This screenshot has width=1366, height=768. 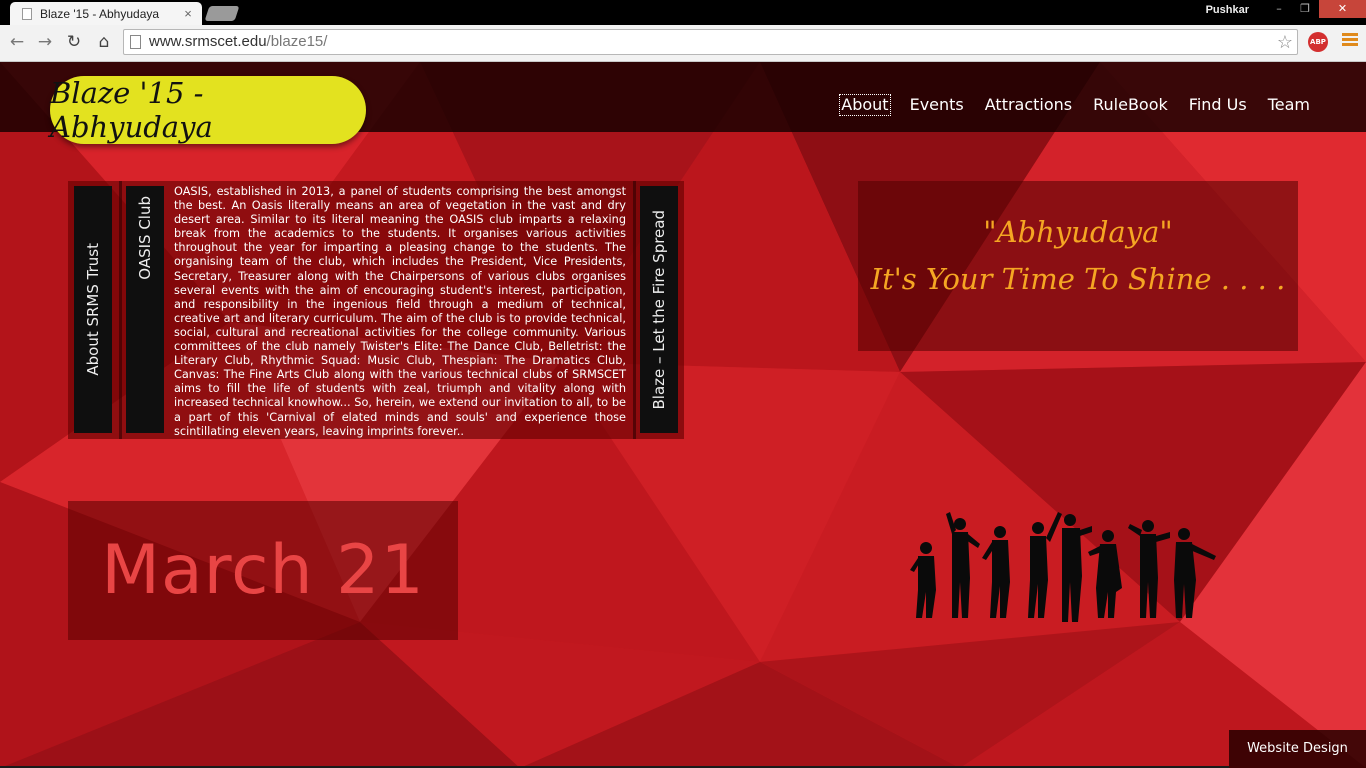 What do you see at coordinates (27, 13) in the screenshot?
I see `page-icon` at bounding box center [27, 13].